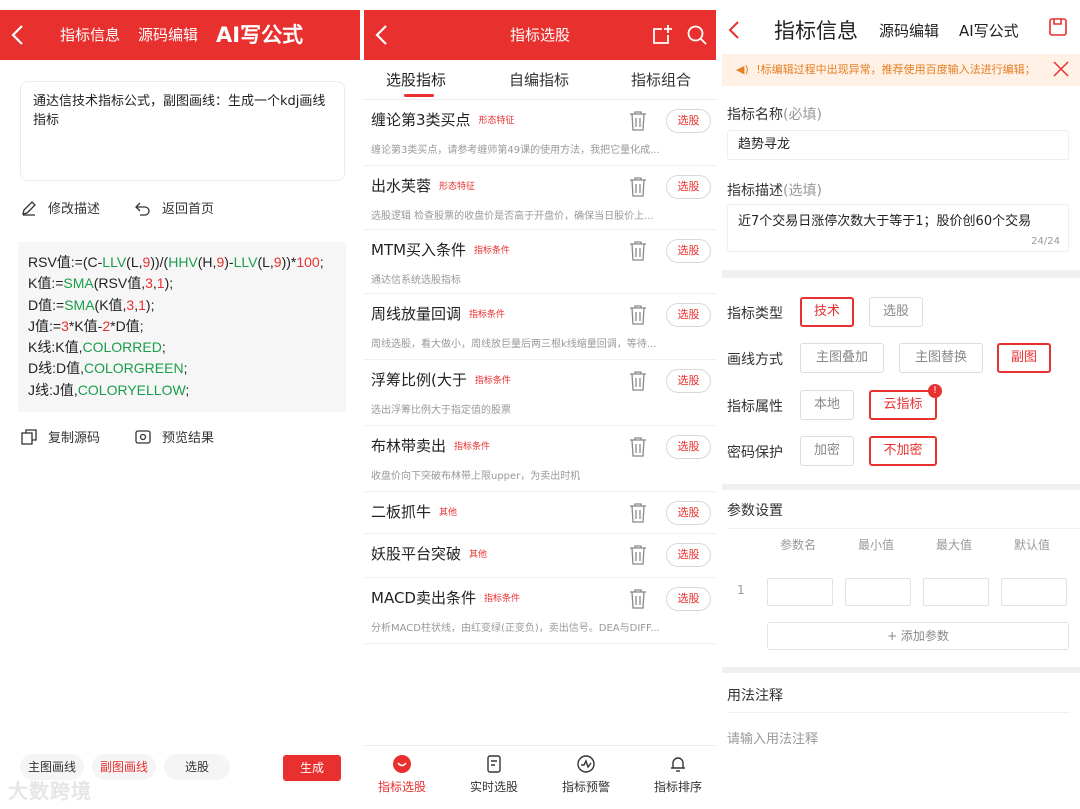  What do you see at coordinates (494, 770) in the screenshot?
I see `nav-realtime-select: 实时选股` at bounding box center [494, 770].